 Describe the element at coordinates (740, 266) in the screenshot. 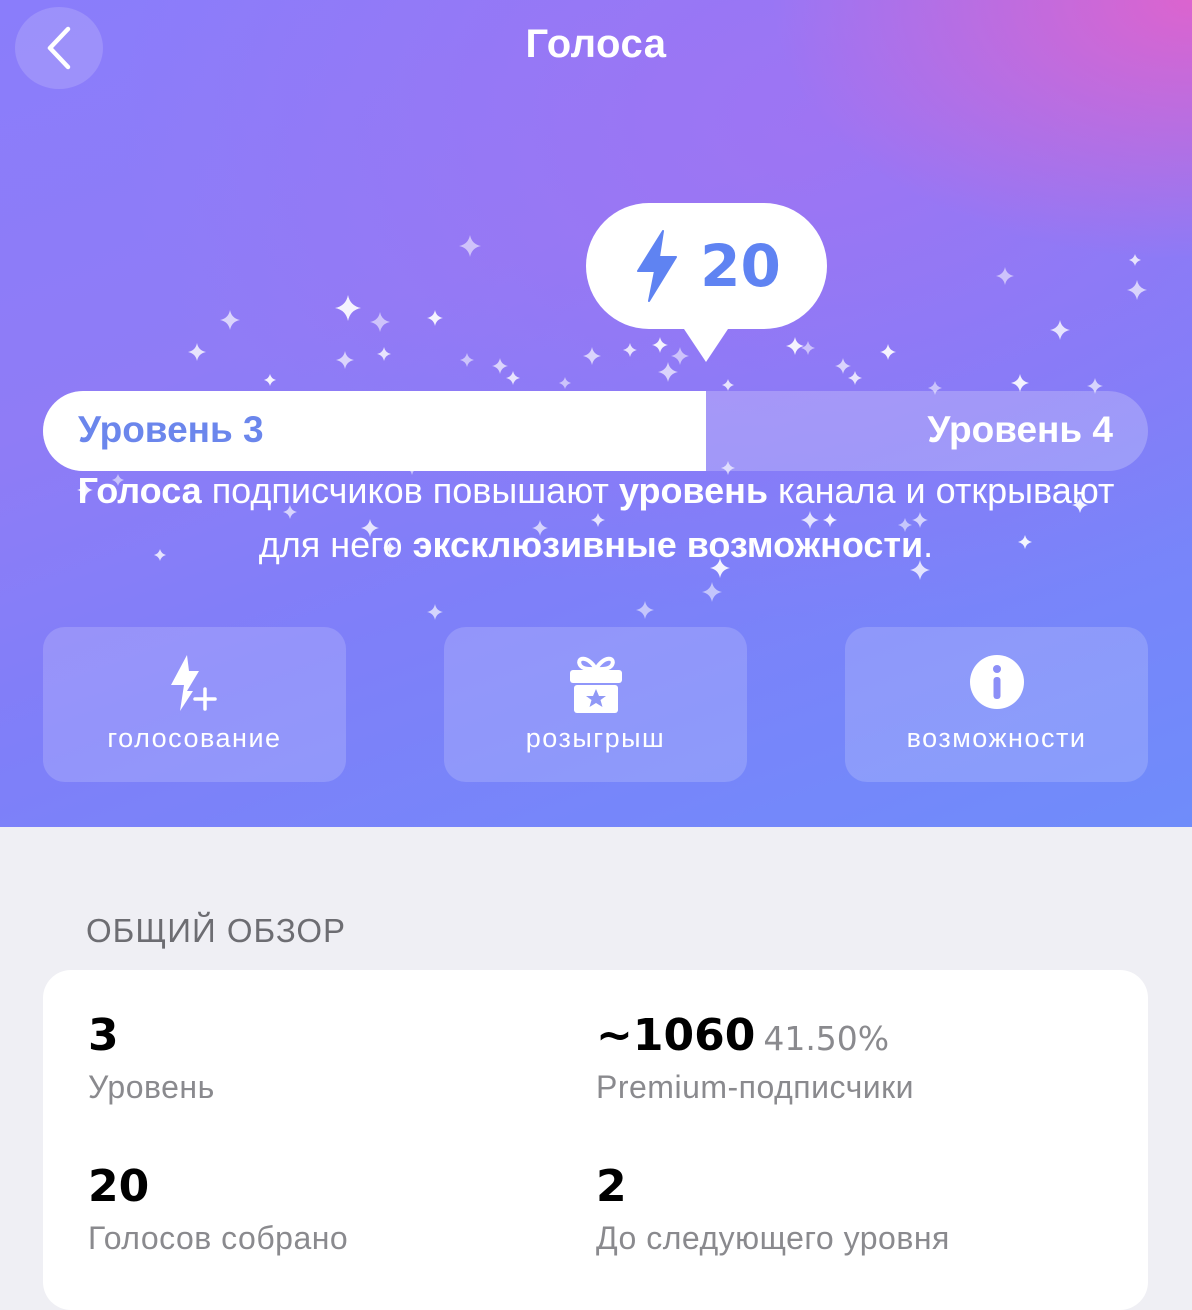

I see `boost-count: 20` at that location.